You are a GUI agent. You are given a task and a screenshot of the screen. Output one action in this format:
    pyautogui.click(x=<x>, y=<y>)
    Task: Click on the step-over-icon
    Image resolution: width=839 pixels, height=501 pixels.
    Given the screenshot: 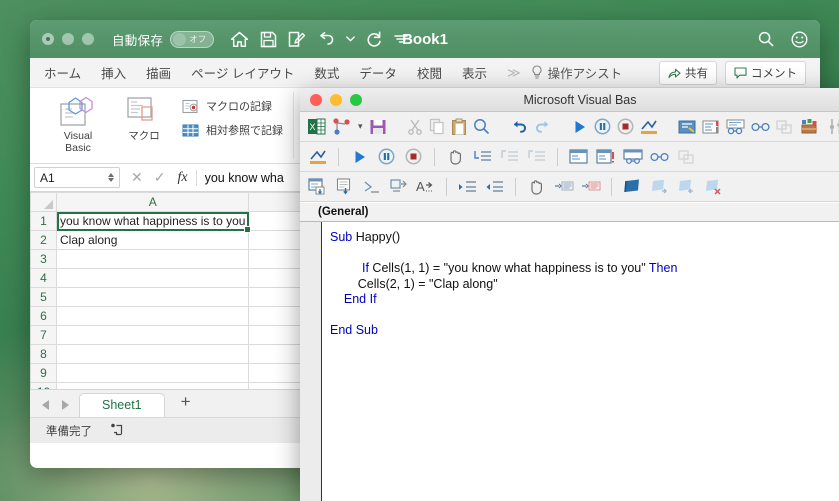 What is the action you would take?
    pyautogui.click(x=509, y=156)
    